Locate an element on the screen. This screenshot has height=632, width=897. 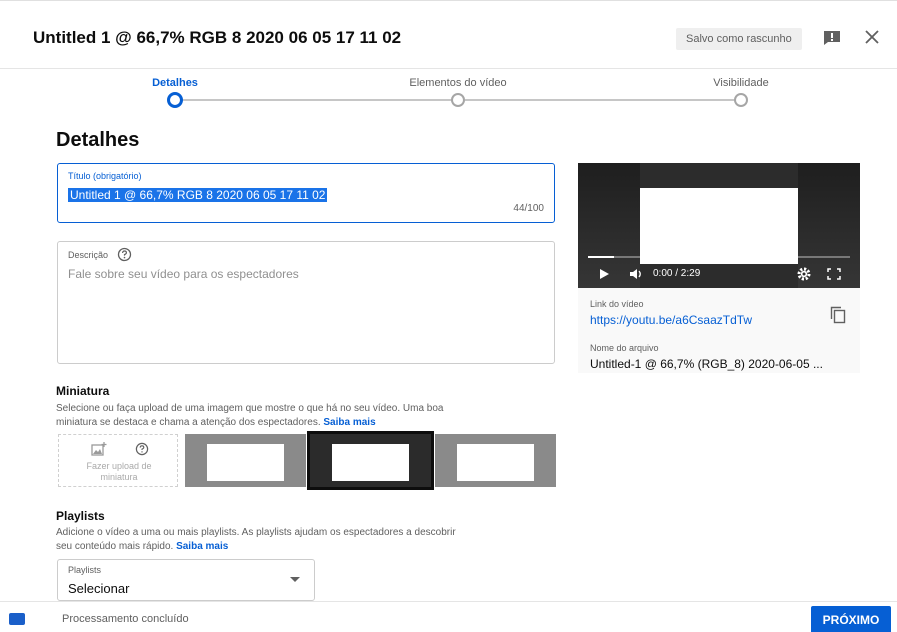
title-field-label: Título (obrigatório) is located at coordinates (105, 176).